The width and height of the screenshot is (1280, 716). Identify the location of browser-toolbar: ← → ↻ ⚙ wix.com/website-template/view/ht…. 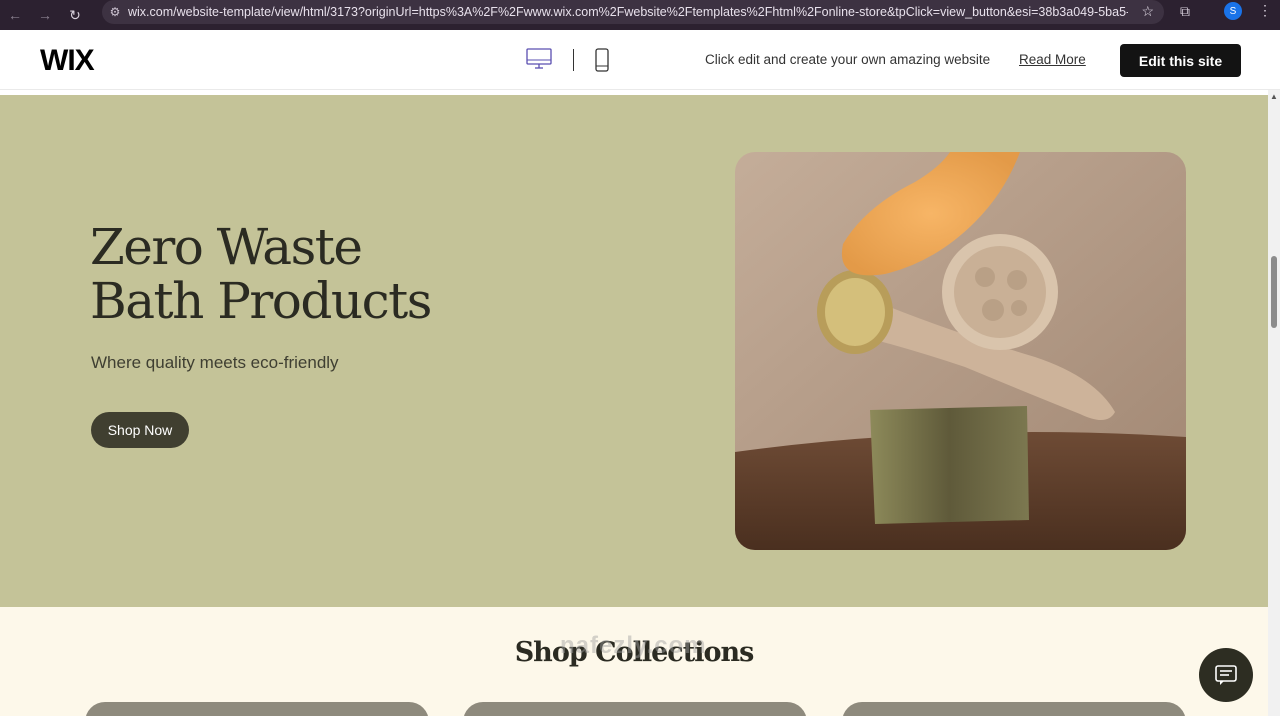
(640, 15).